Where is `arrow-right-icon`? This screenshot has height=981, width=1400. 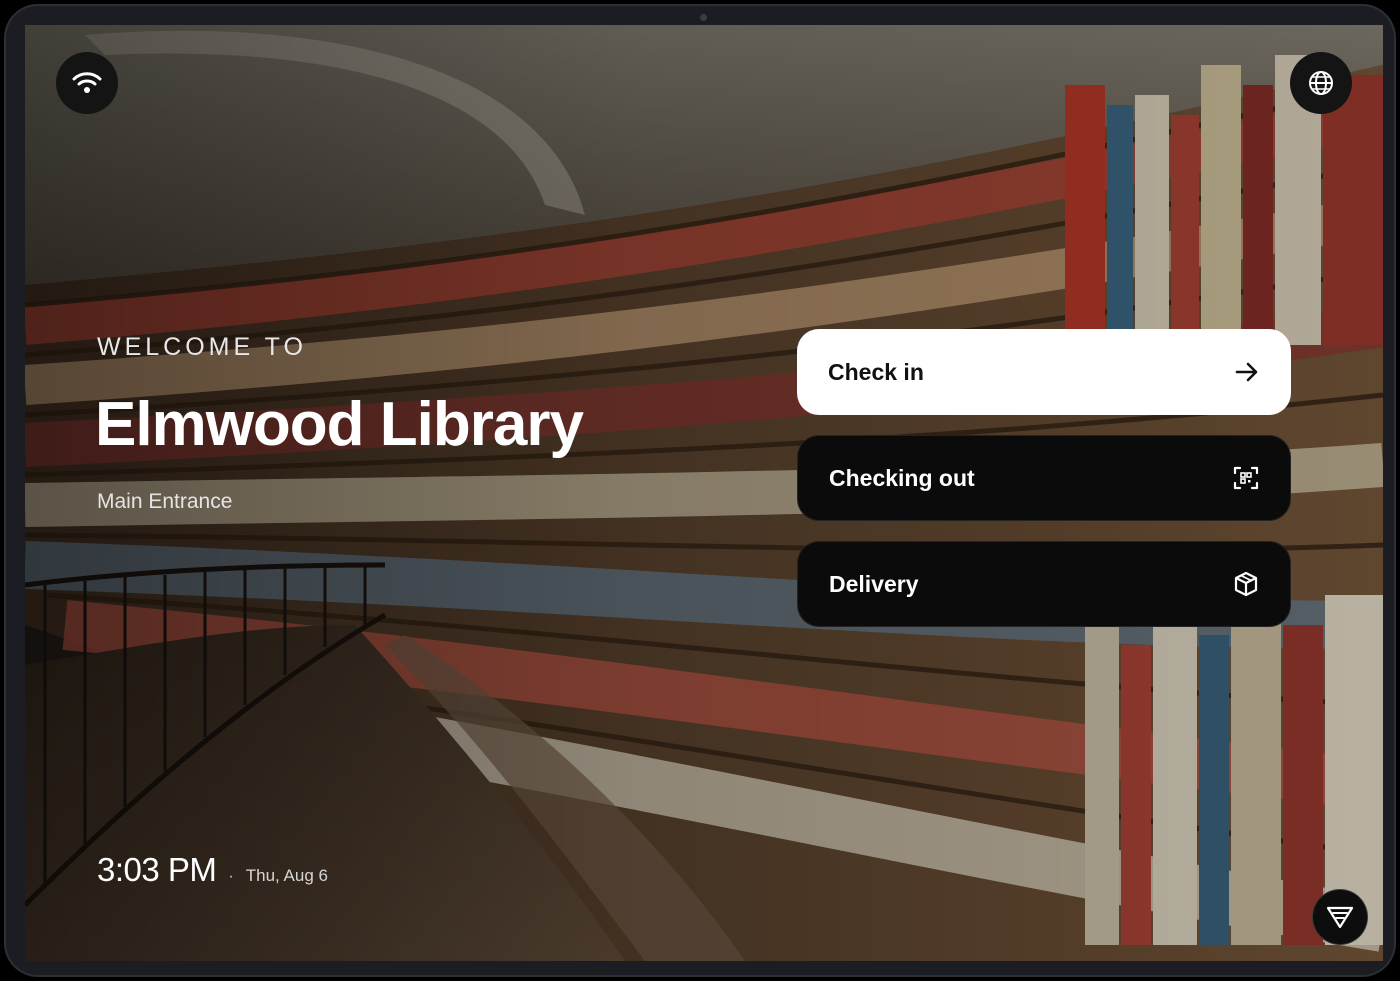
arrow-right-icon is located at coordinates (1247, 372).